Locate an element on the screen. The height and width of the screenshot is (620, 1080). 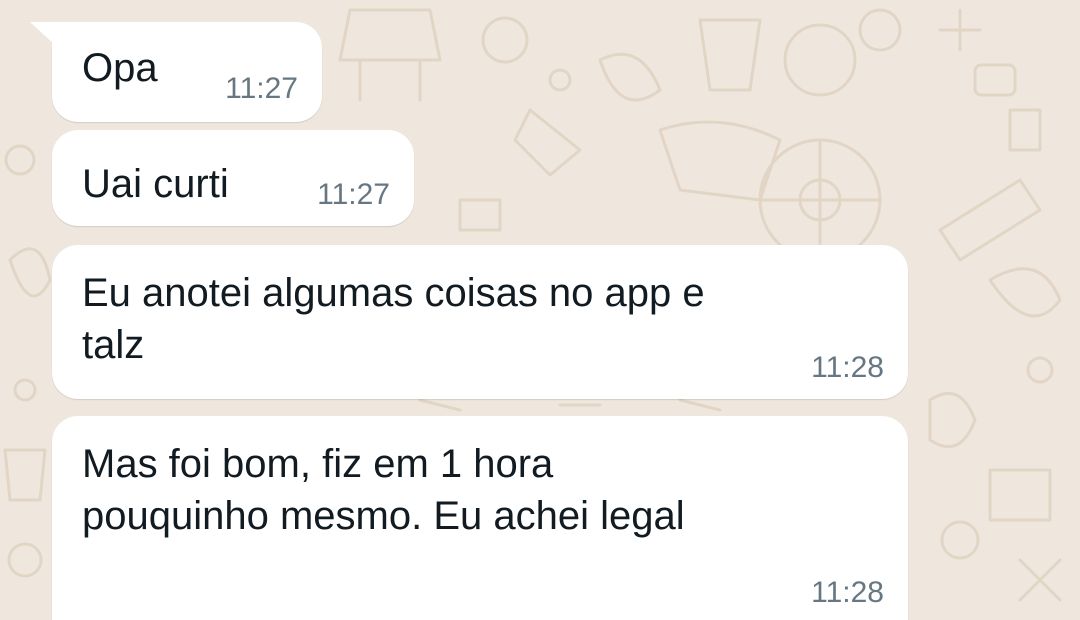
incoming-message: Uai curti 11:27 is located at coordinates (233, 178).